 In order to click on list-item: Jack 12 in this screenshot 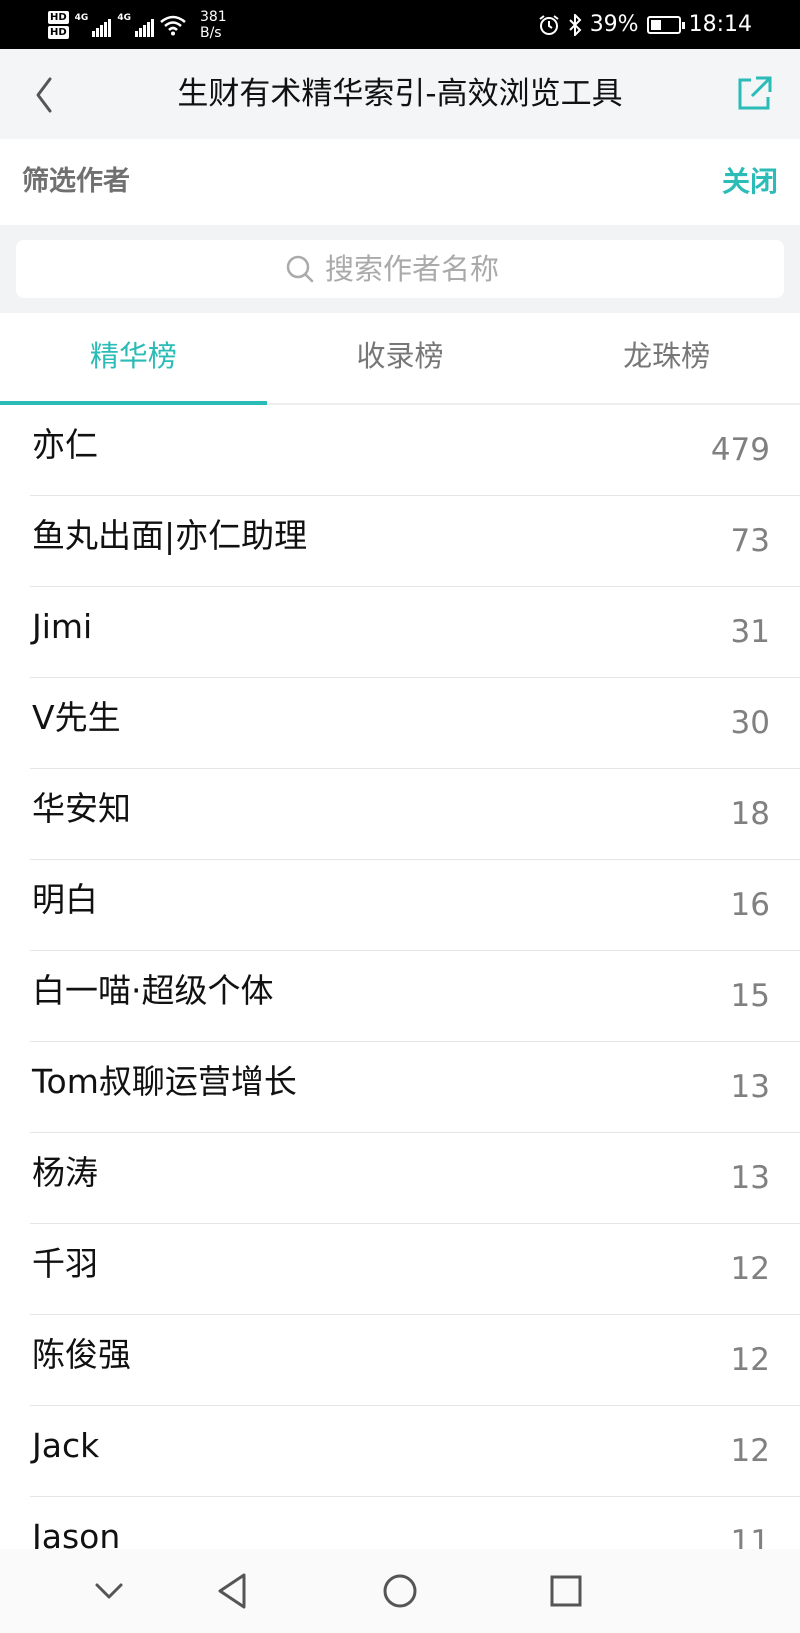, I will do `click(415, 1451)`.